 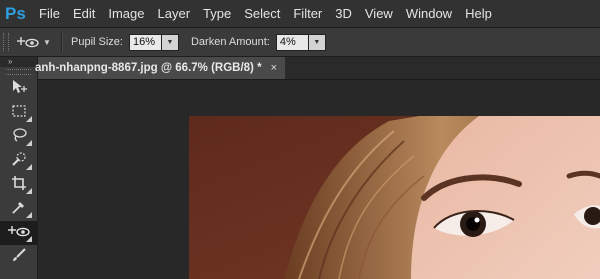 I want to click on brush-tool, so click(x=18, y=257).